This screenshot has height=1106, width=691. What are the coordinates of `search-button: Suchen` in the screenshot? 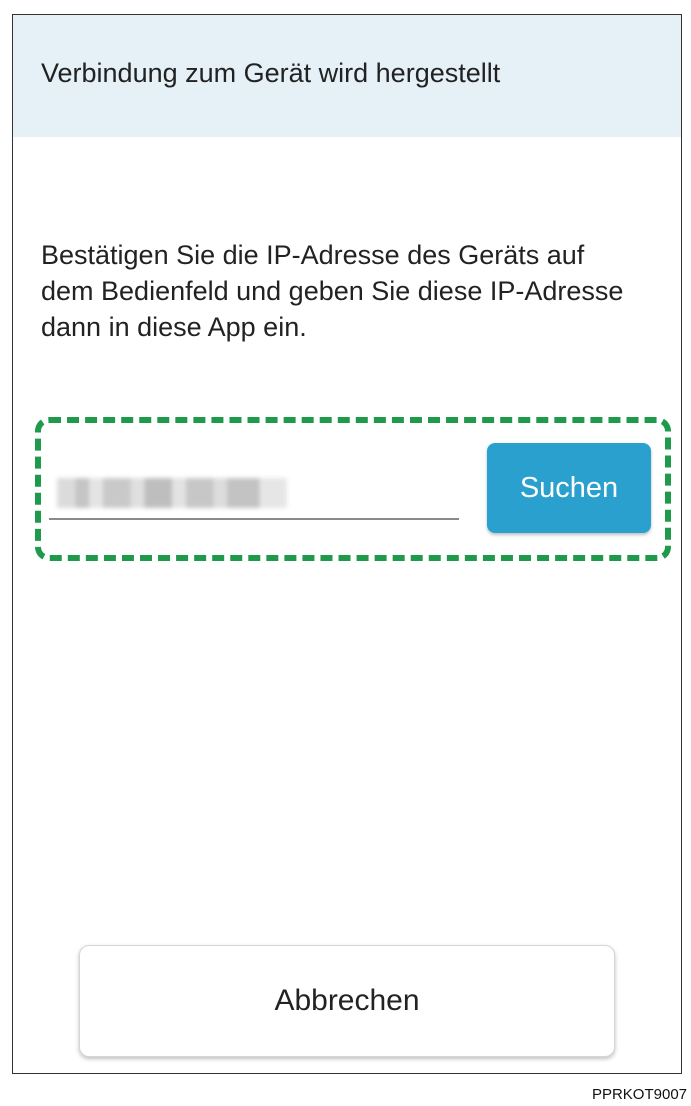 It's located at (569, 488).